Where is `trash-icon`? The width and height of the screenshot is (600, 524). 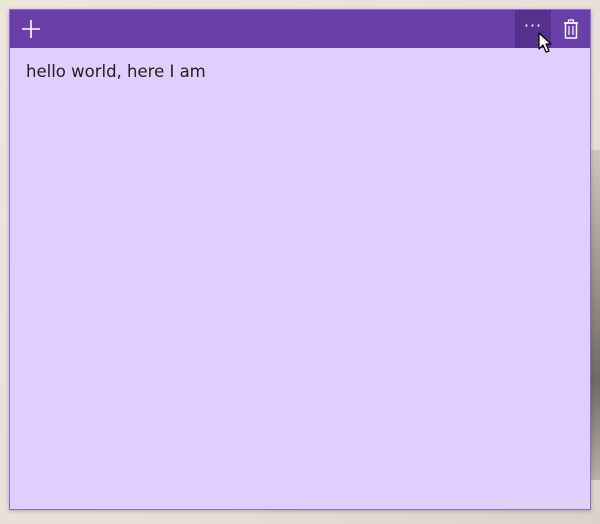 trash-icon is located at coordinates (571, 29).